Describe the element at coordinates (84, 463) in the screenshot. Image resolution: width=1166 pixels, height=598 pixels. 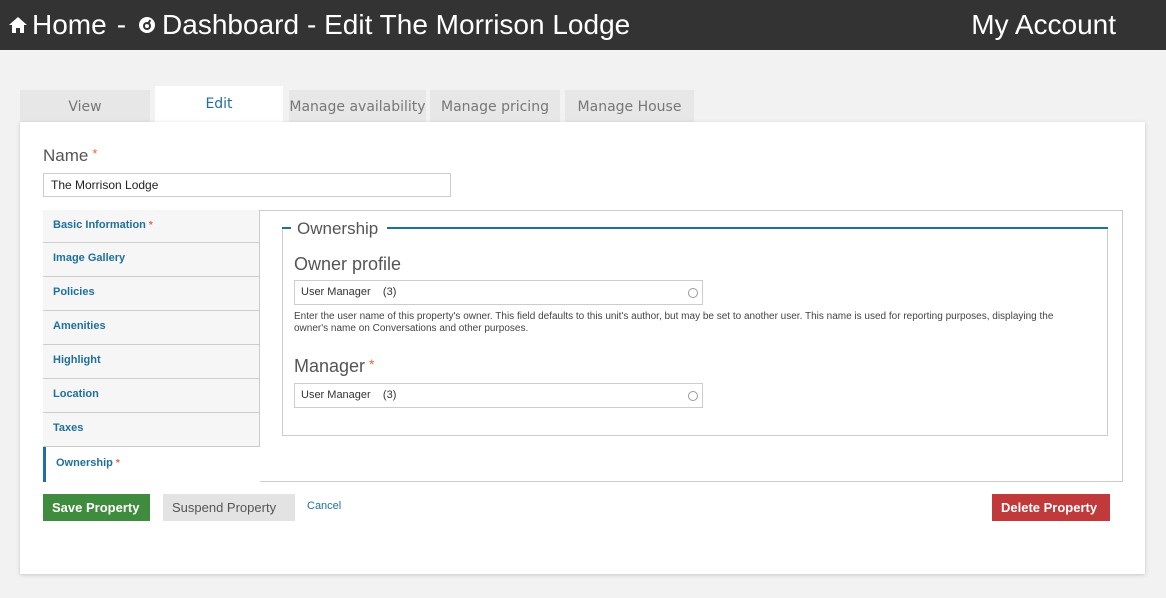
I see `vtab-label: Ownership` at that location.